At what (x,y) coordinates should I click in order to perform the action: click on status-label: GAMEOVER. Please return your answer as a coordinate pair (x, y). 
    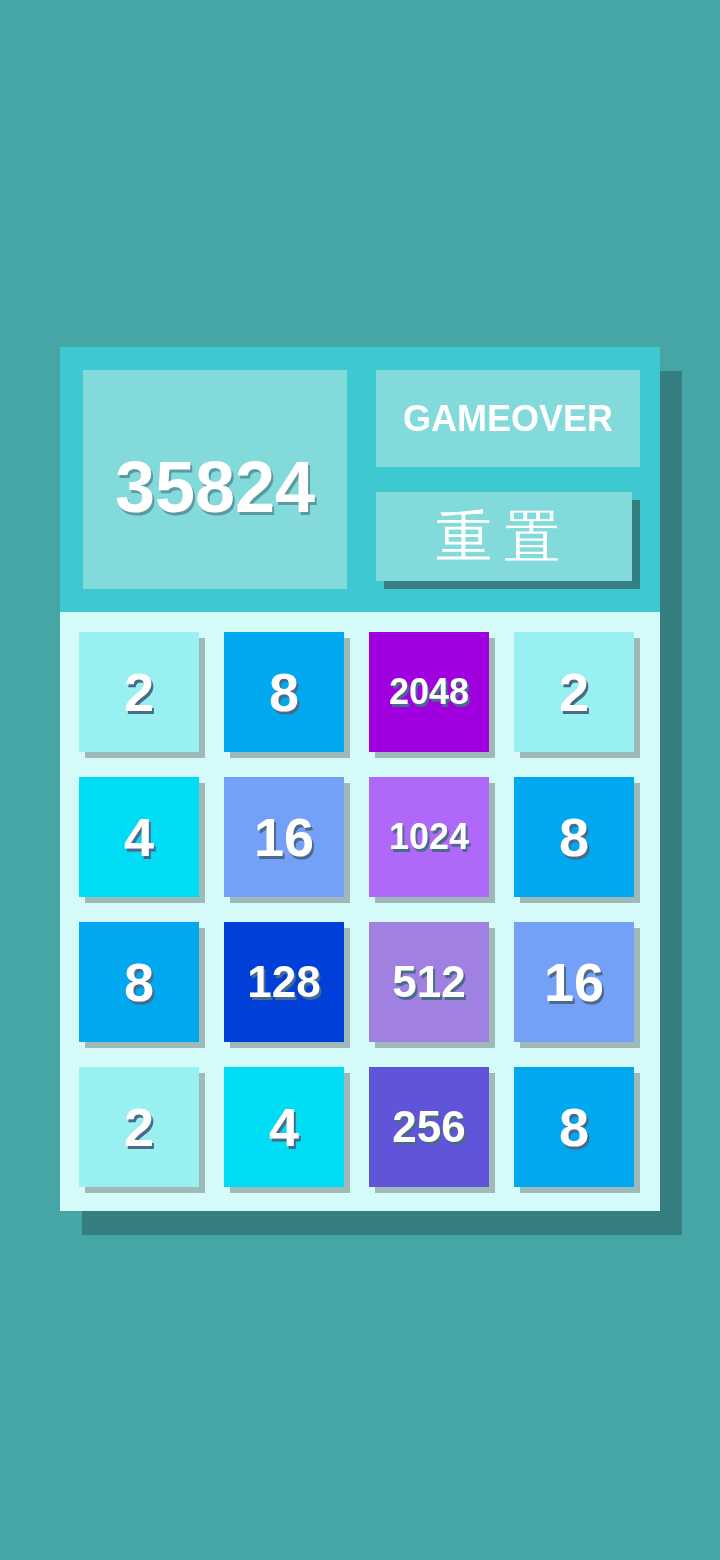
    Looking at the image, I should click on (508, 418).